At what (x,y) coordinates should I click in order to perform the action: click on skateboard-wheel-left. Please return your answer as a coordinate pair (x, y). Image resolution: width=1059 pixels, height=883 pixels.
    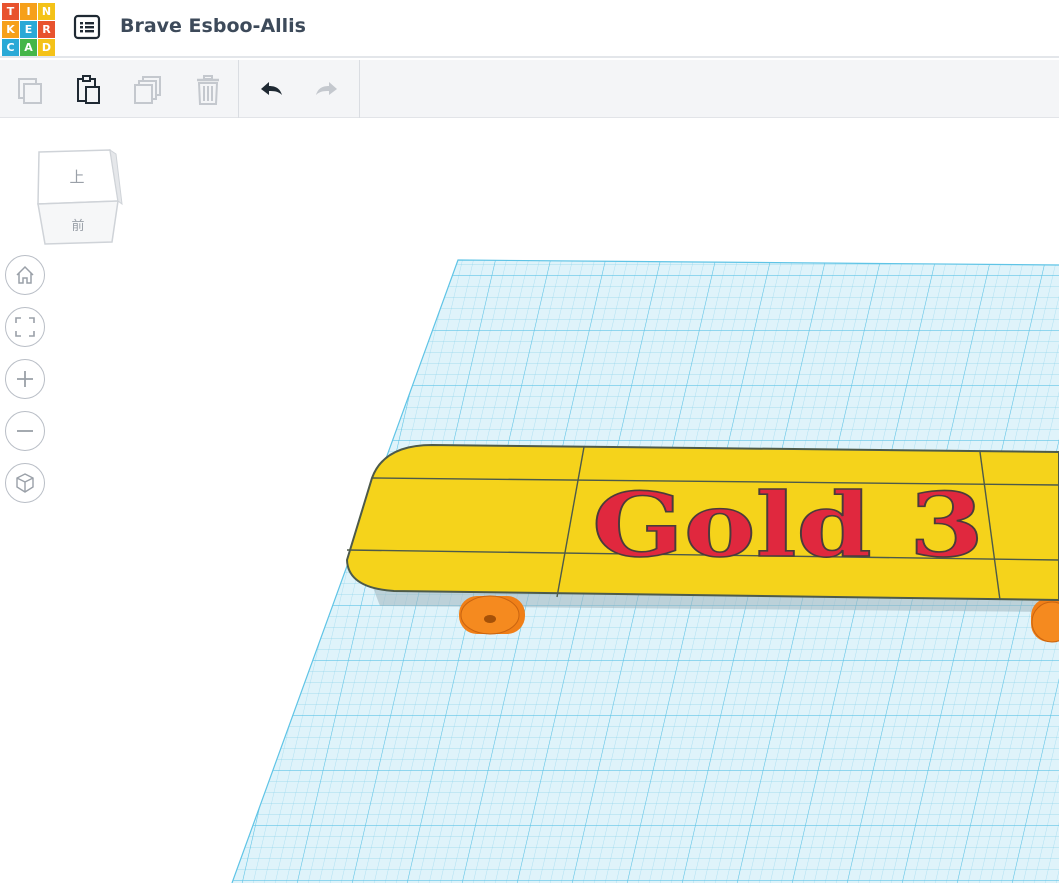
    Looking at the image, I should click on (492, 615).